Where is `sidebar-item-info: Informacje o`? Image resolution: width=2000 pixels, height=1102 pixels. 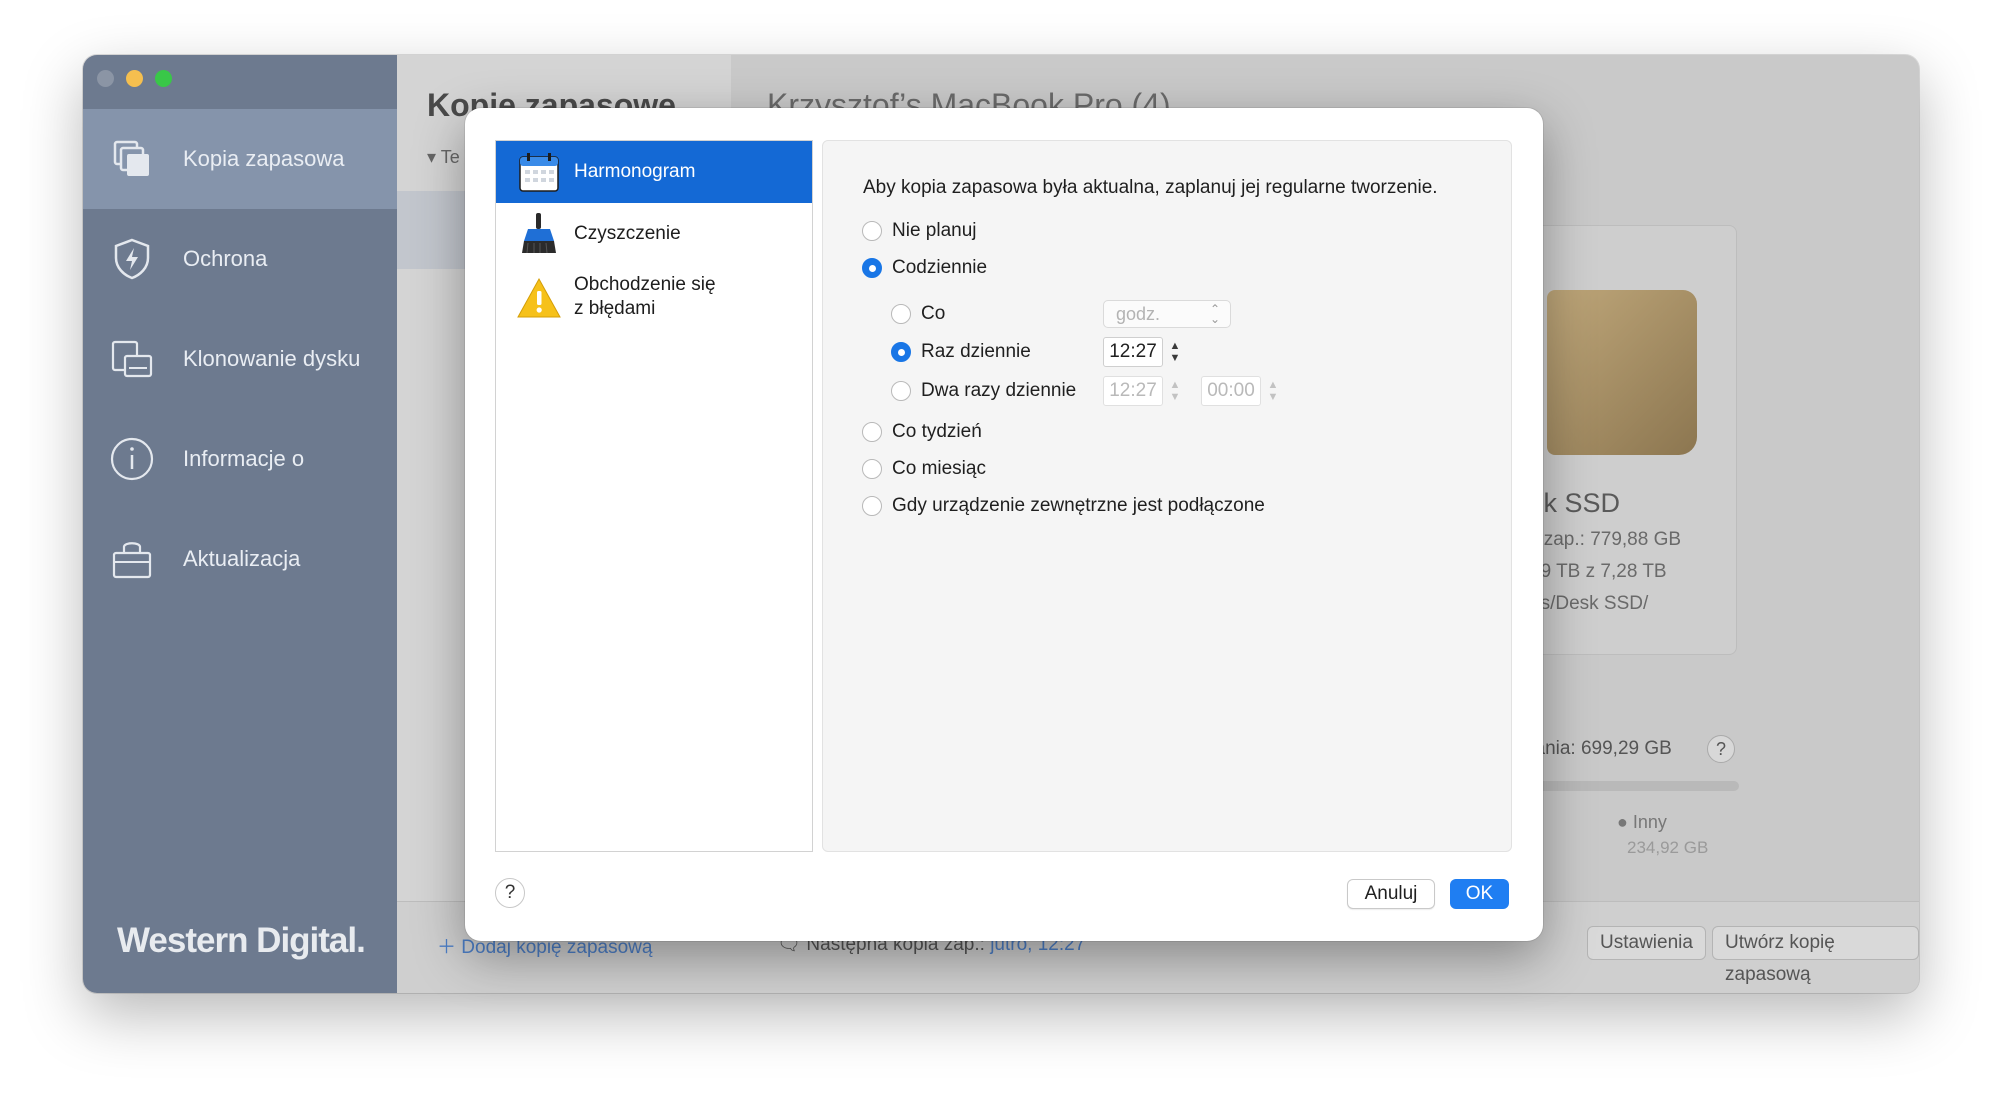 sidebar-item-info: Informacje o is located at coordinates (240, 459).